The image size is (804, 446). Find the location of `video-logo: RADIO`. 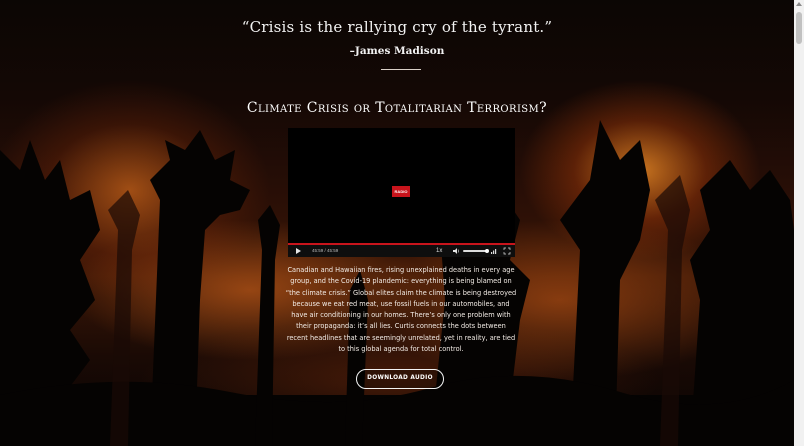

video-logo: RADIO is located at coordinates (401, 191).